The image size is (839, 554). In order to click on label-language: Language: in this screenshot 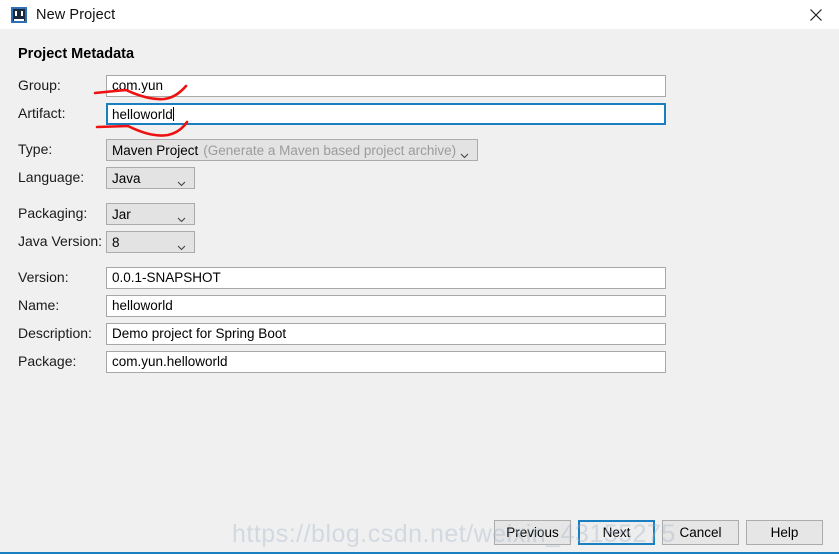, I will do `click(51, 177)`.